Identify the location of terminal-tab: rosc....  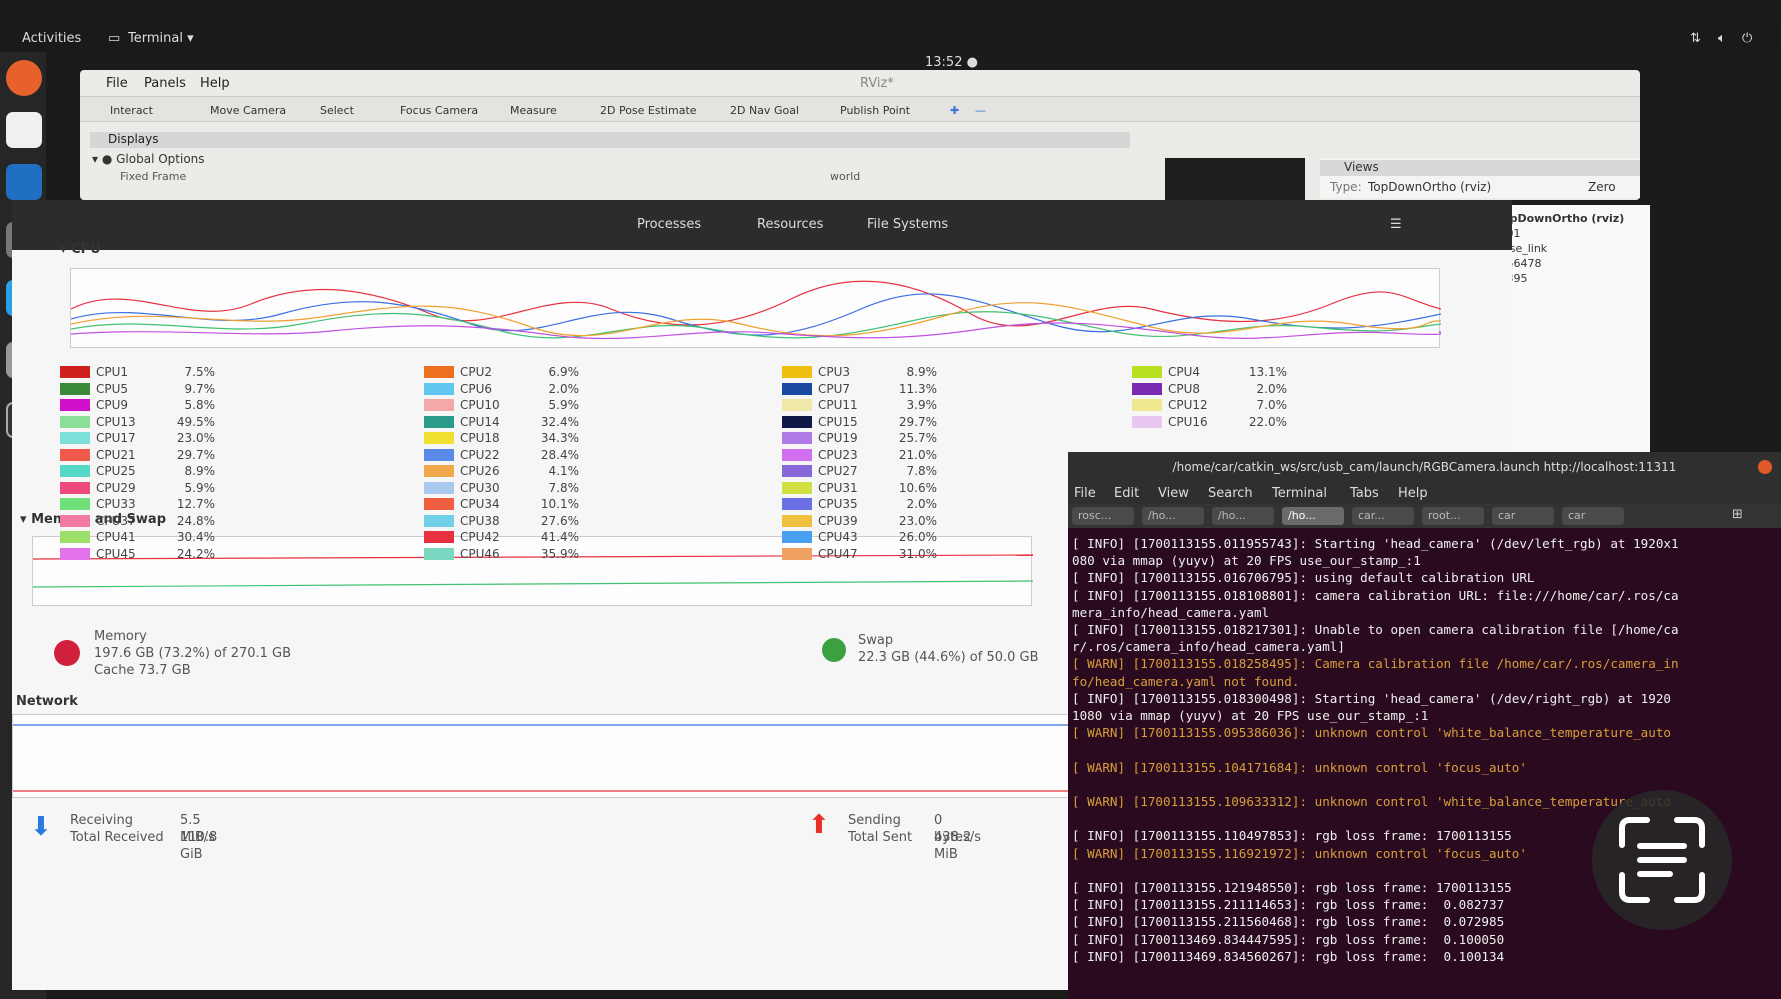
(1103, 516).